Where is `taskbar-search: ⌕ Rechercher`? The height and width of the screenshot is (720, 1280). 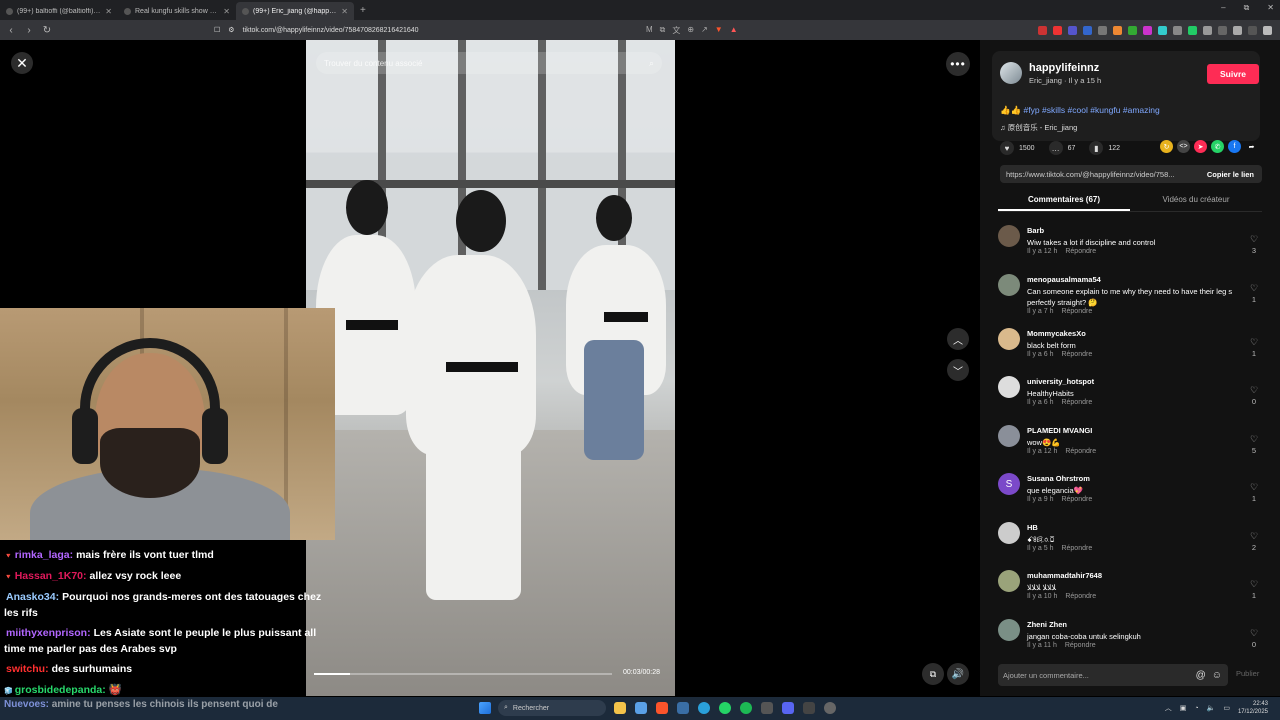 taskbar-search: ⌕ Rechercher is located at coordinates (552, 708).